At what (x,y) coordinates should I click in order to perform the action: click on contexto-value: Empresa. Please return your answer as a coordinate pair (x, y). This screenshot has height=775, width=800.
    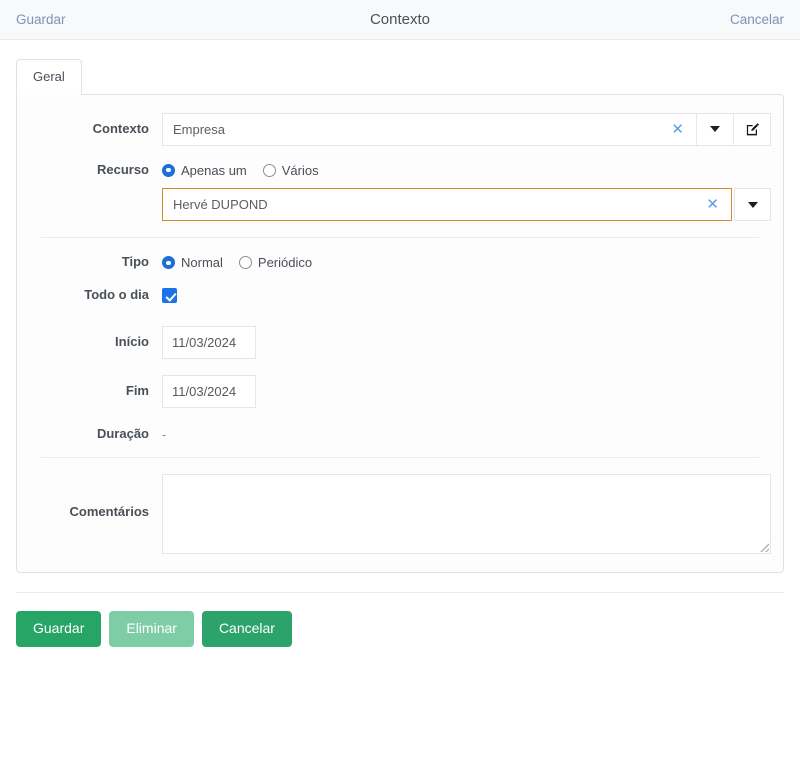
    Looking at the image, I should click on (199, 129).